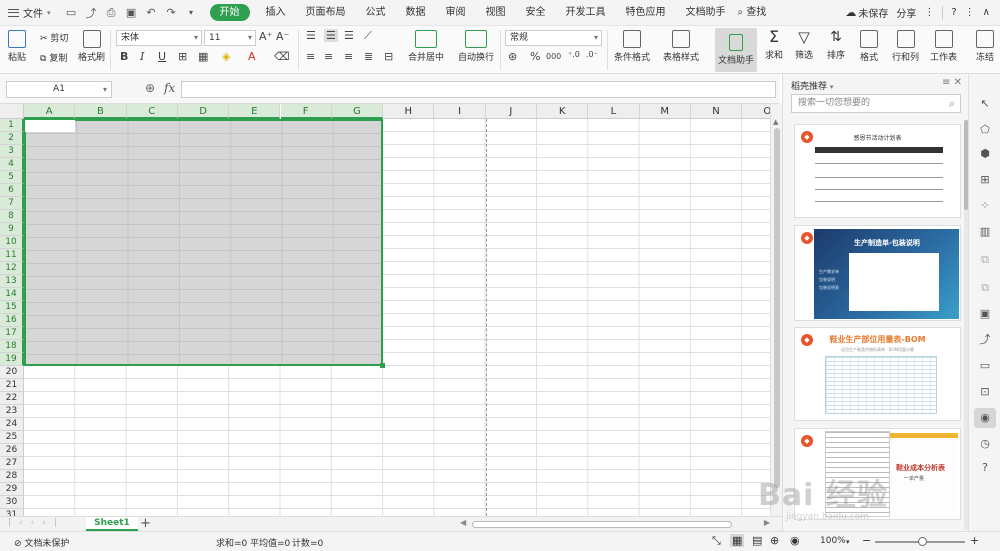 This screenshot has height=551, width=1000. What do you see at coordinates (12, 512) in the screenshot?
I see `row-header: 31` at bounding box center [12, 512].